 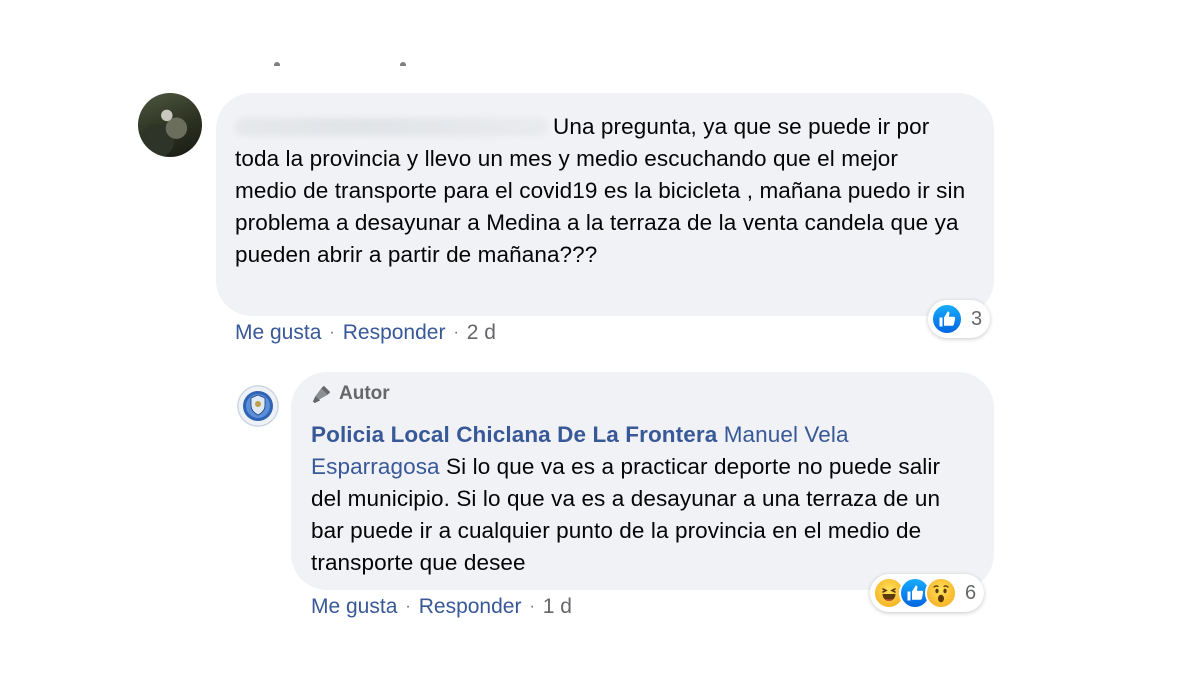 I want to click on reactions-summary: 6, so click(x=927, y=593).